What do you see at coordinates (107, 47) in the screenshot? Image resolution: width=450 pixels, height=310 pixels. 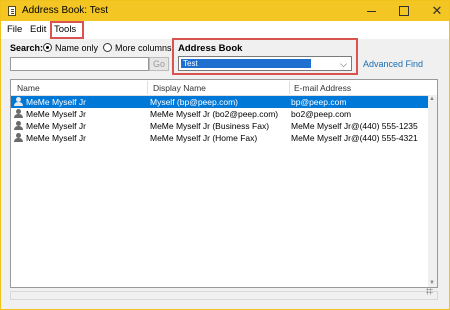 I see `more-columns-radio` at bounding box center [107, 47].